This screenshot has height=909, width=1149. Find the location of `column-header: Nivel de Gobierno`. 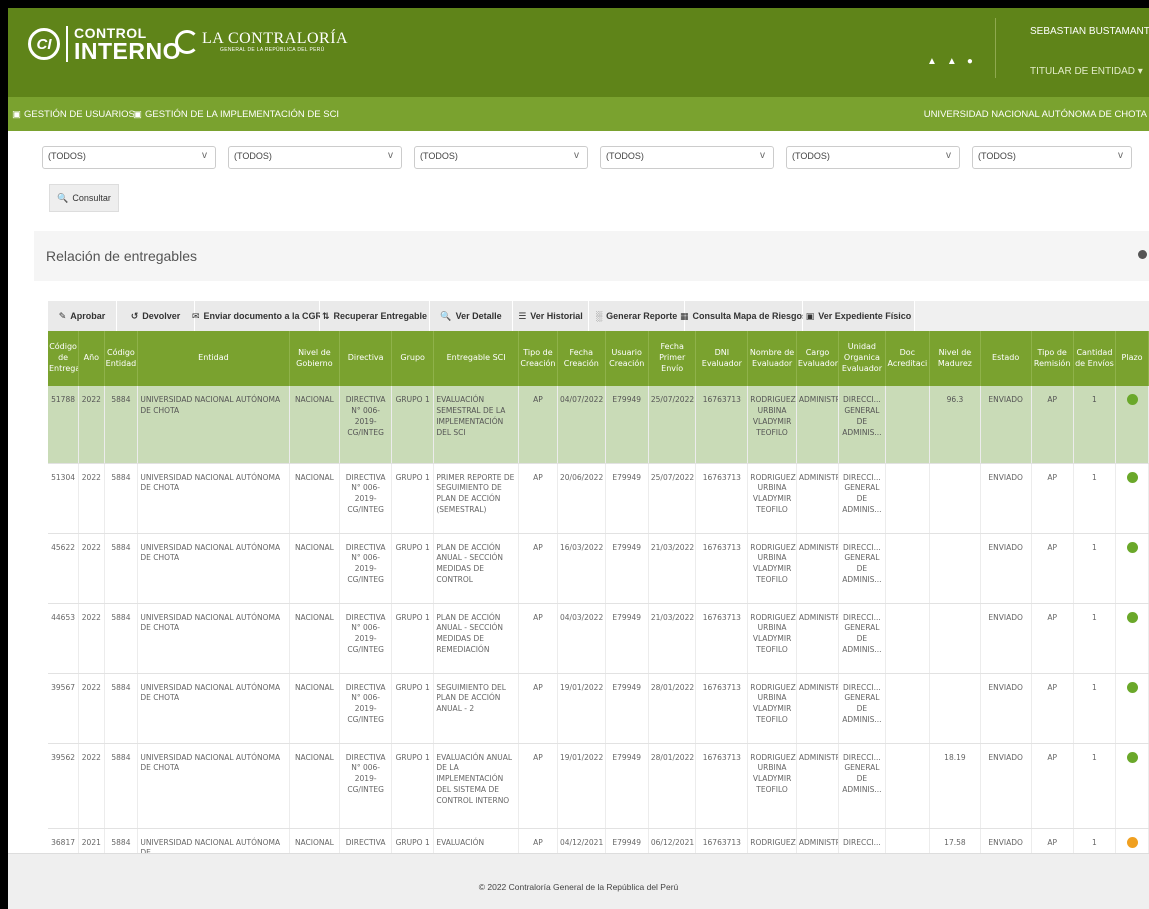

column-header: Nivel de Gobierno is located at coordinates (315, 358).